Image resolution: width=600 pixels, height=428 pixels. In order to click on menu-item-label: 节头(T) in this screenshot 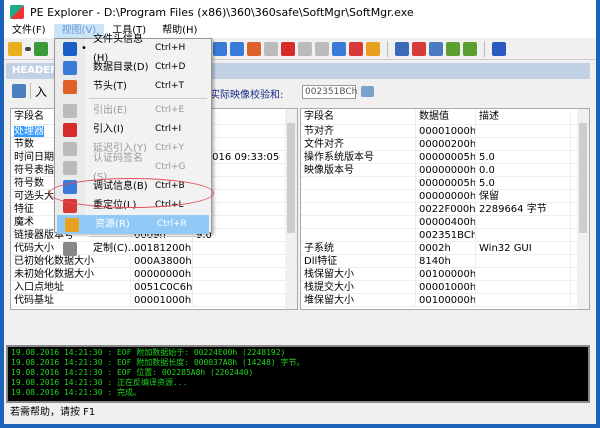, I will do `click(110, 86)`.